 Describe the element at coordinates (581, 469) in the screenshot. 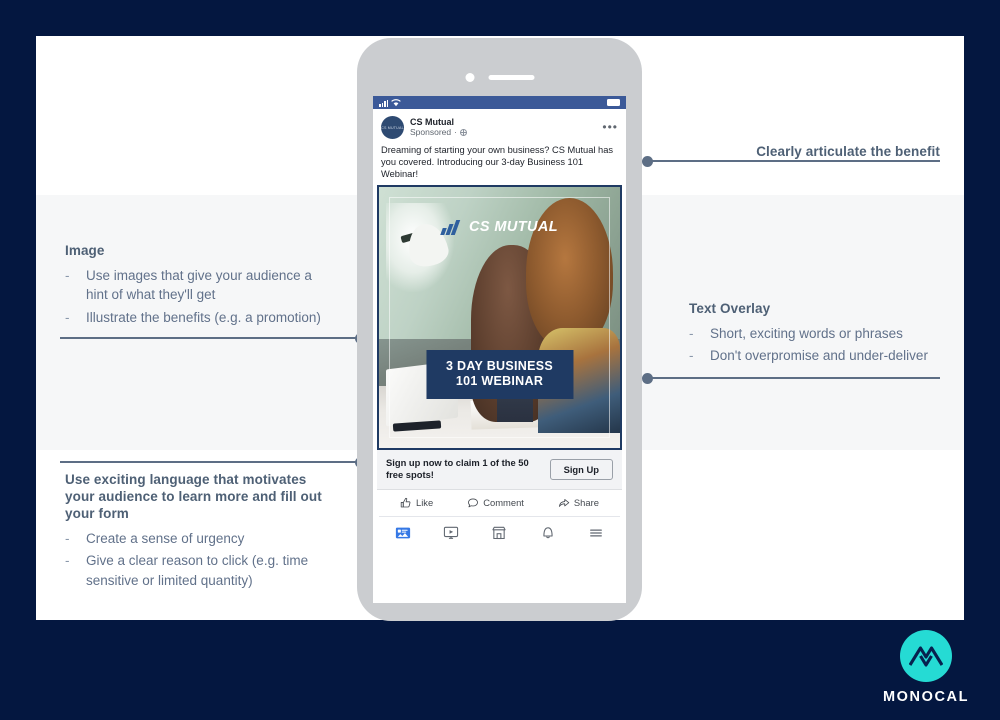

I see `sign-up-button: Sign Up` at that location.